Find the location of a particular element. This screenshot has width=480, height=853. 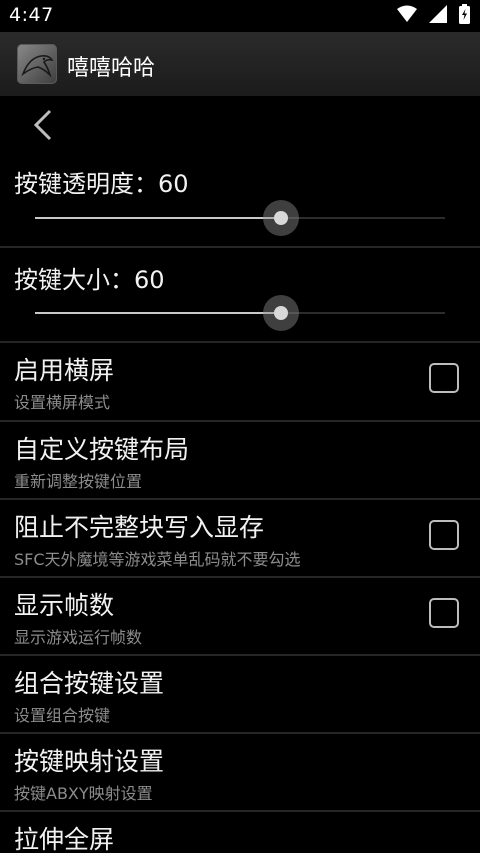

pref-combo-keys: 组合按键设置 设置组合按键 is located at coordinates (240, 695).